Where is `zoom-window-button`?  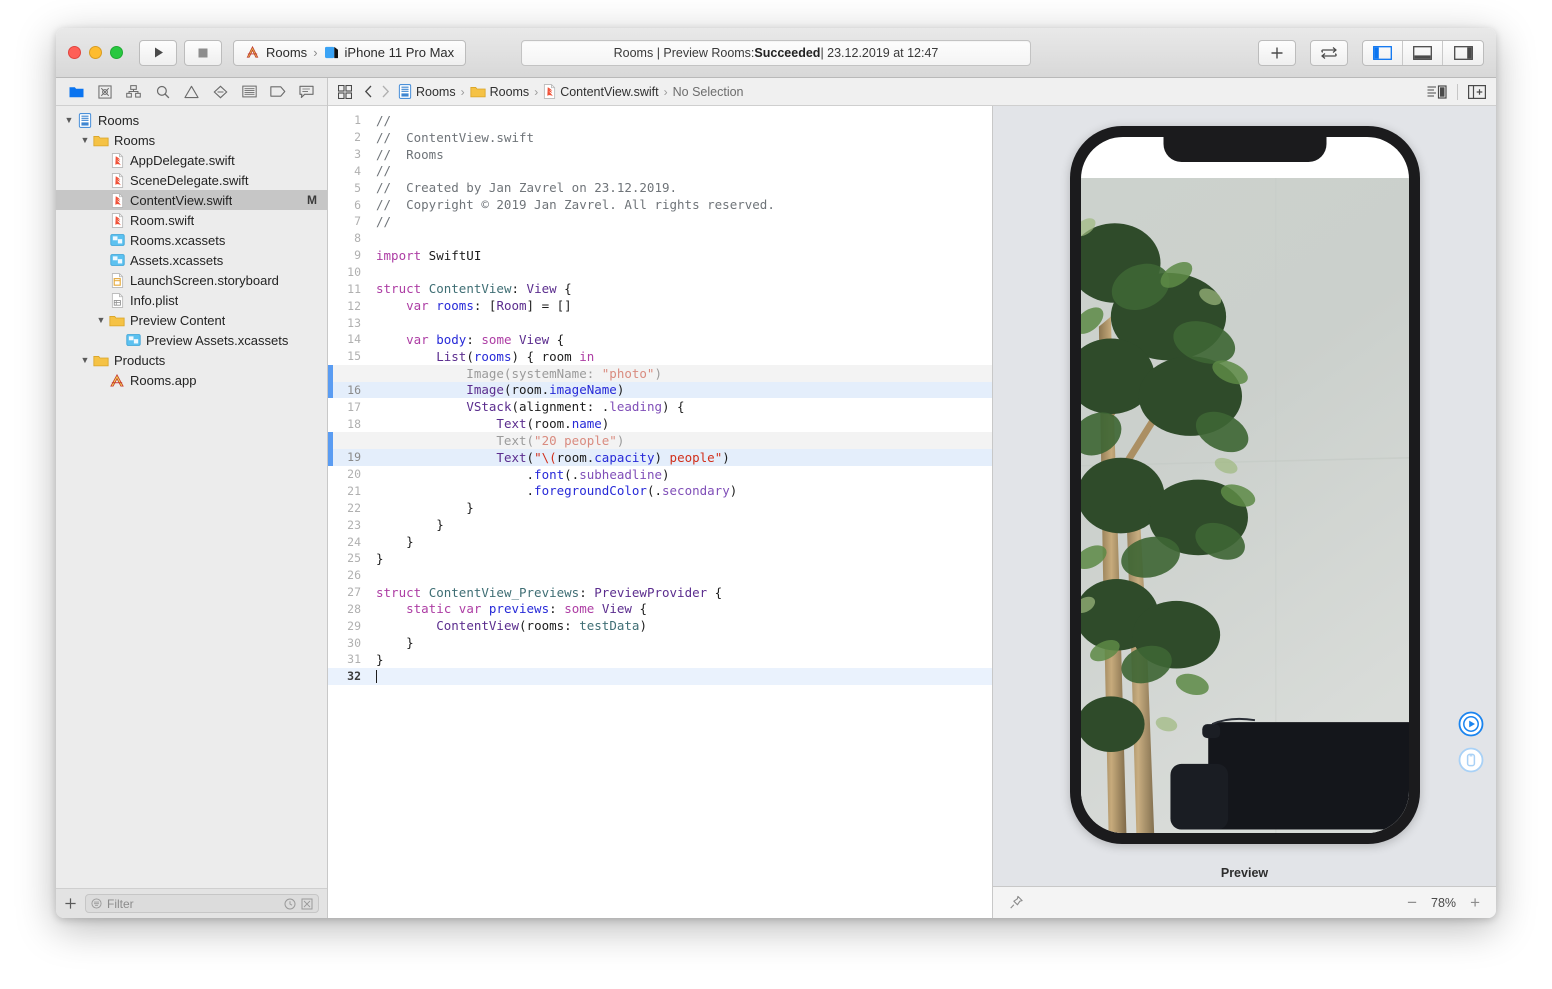
zoom-window-button is located at coordinates (116, 52).